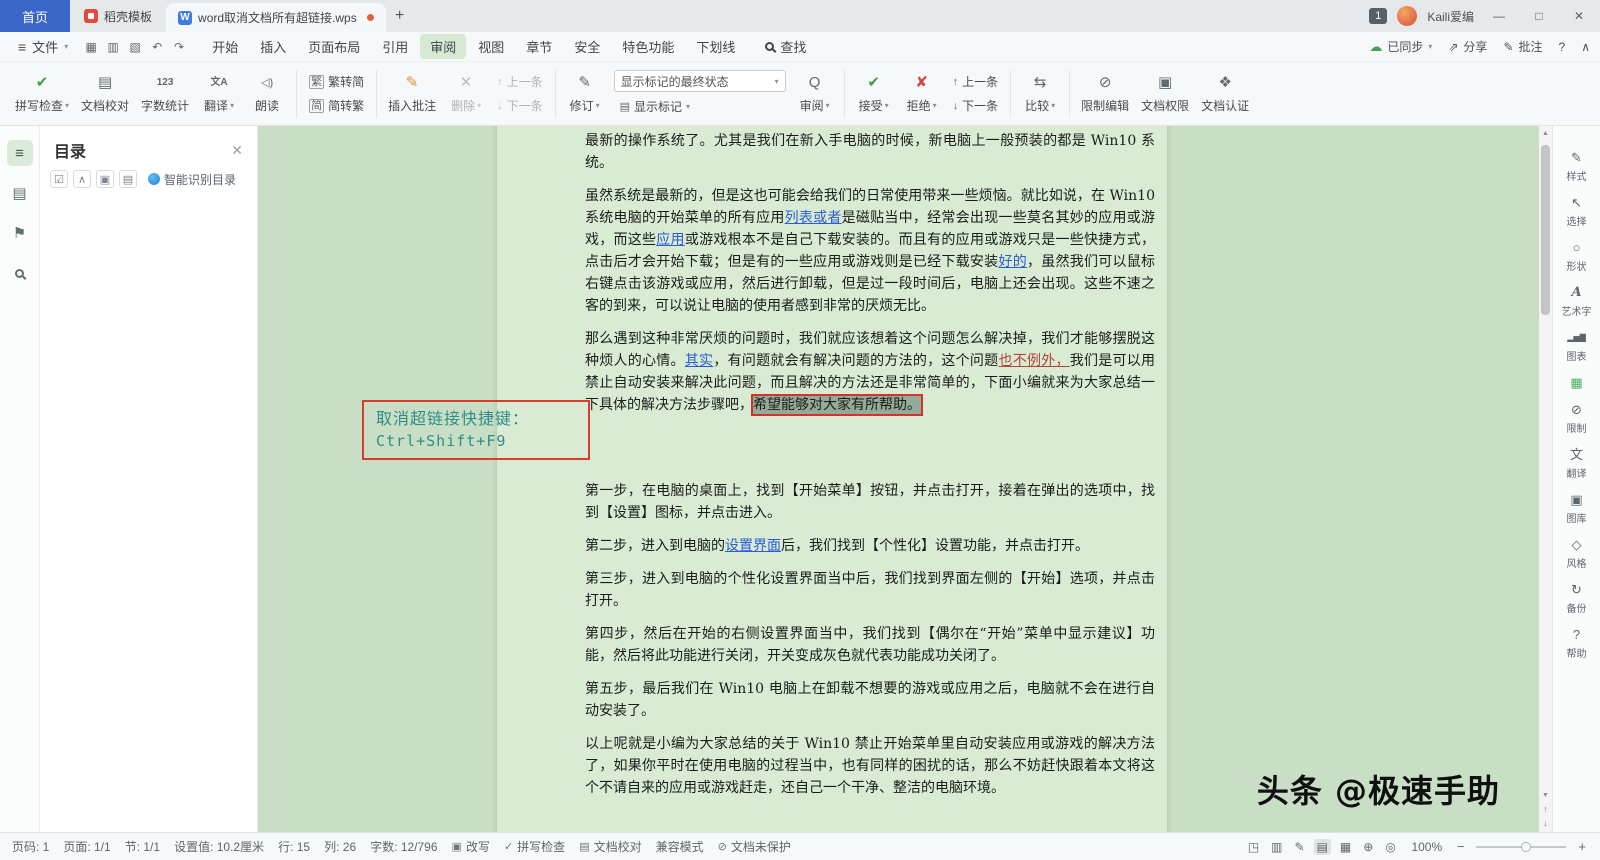 This screenshot has height=860, width=1600. What do you see at coordinates (1577, 643) in the screenshot?
I see `rail-帮助: ? 帮助` at bounding box center [1577, 643].